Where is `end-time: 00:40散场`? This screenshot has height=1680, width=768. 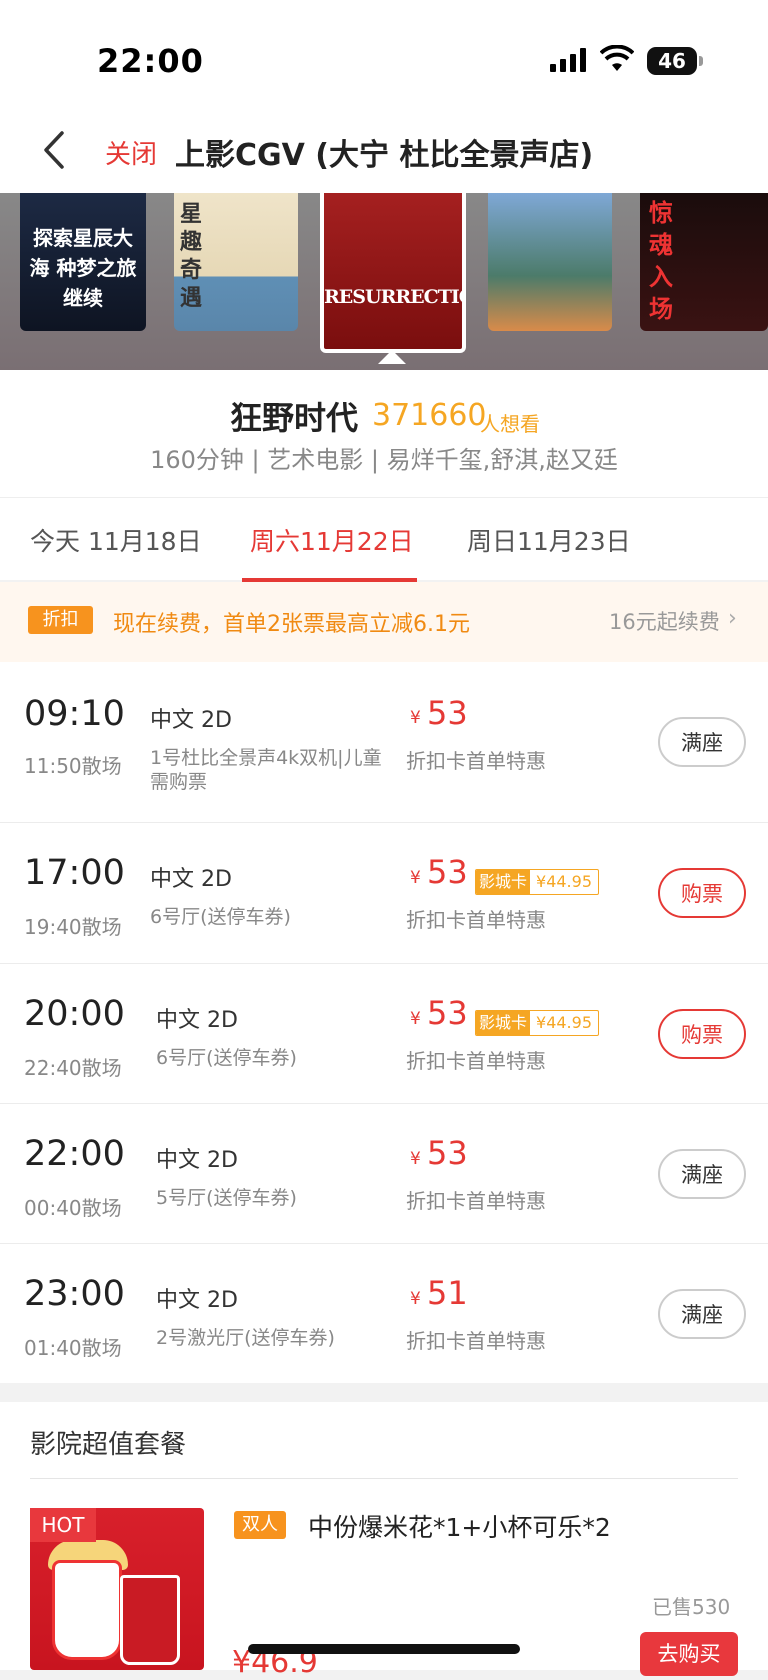
end-time: 00:40散场 is located at coordinates (73, 1208).